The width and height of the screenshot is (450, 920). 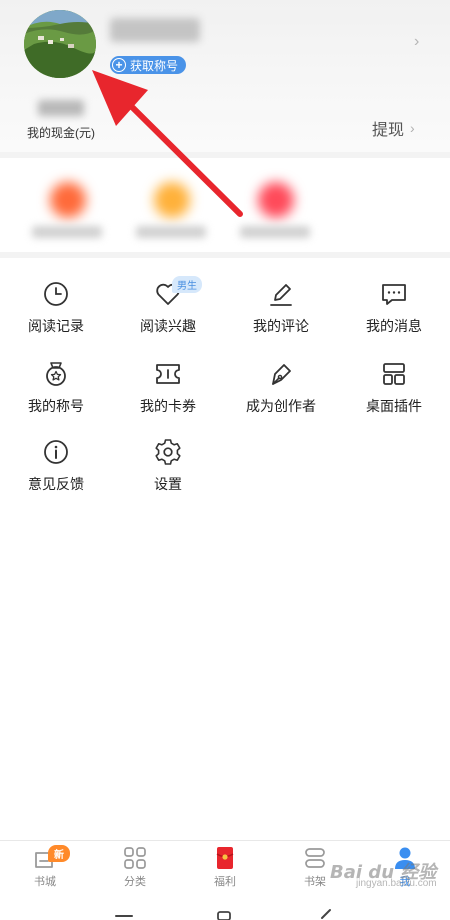 What do you see at coordinates (394, 294) in the screenshot?
I see `message-icon` at bounding box center [394, 294].